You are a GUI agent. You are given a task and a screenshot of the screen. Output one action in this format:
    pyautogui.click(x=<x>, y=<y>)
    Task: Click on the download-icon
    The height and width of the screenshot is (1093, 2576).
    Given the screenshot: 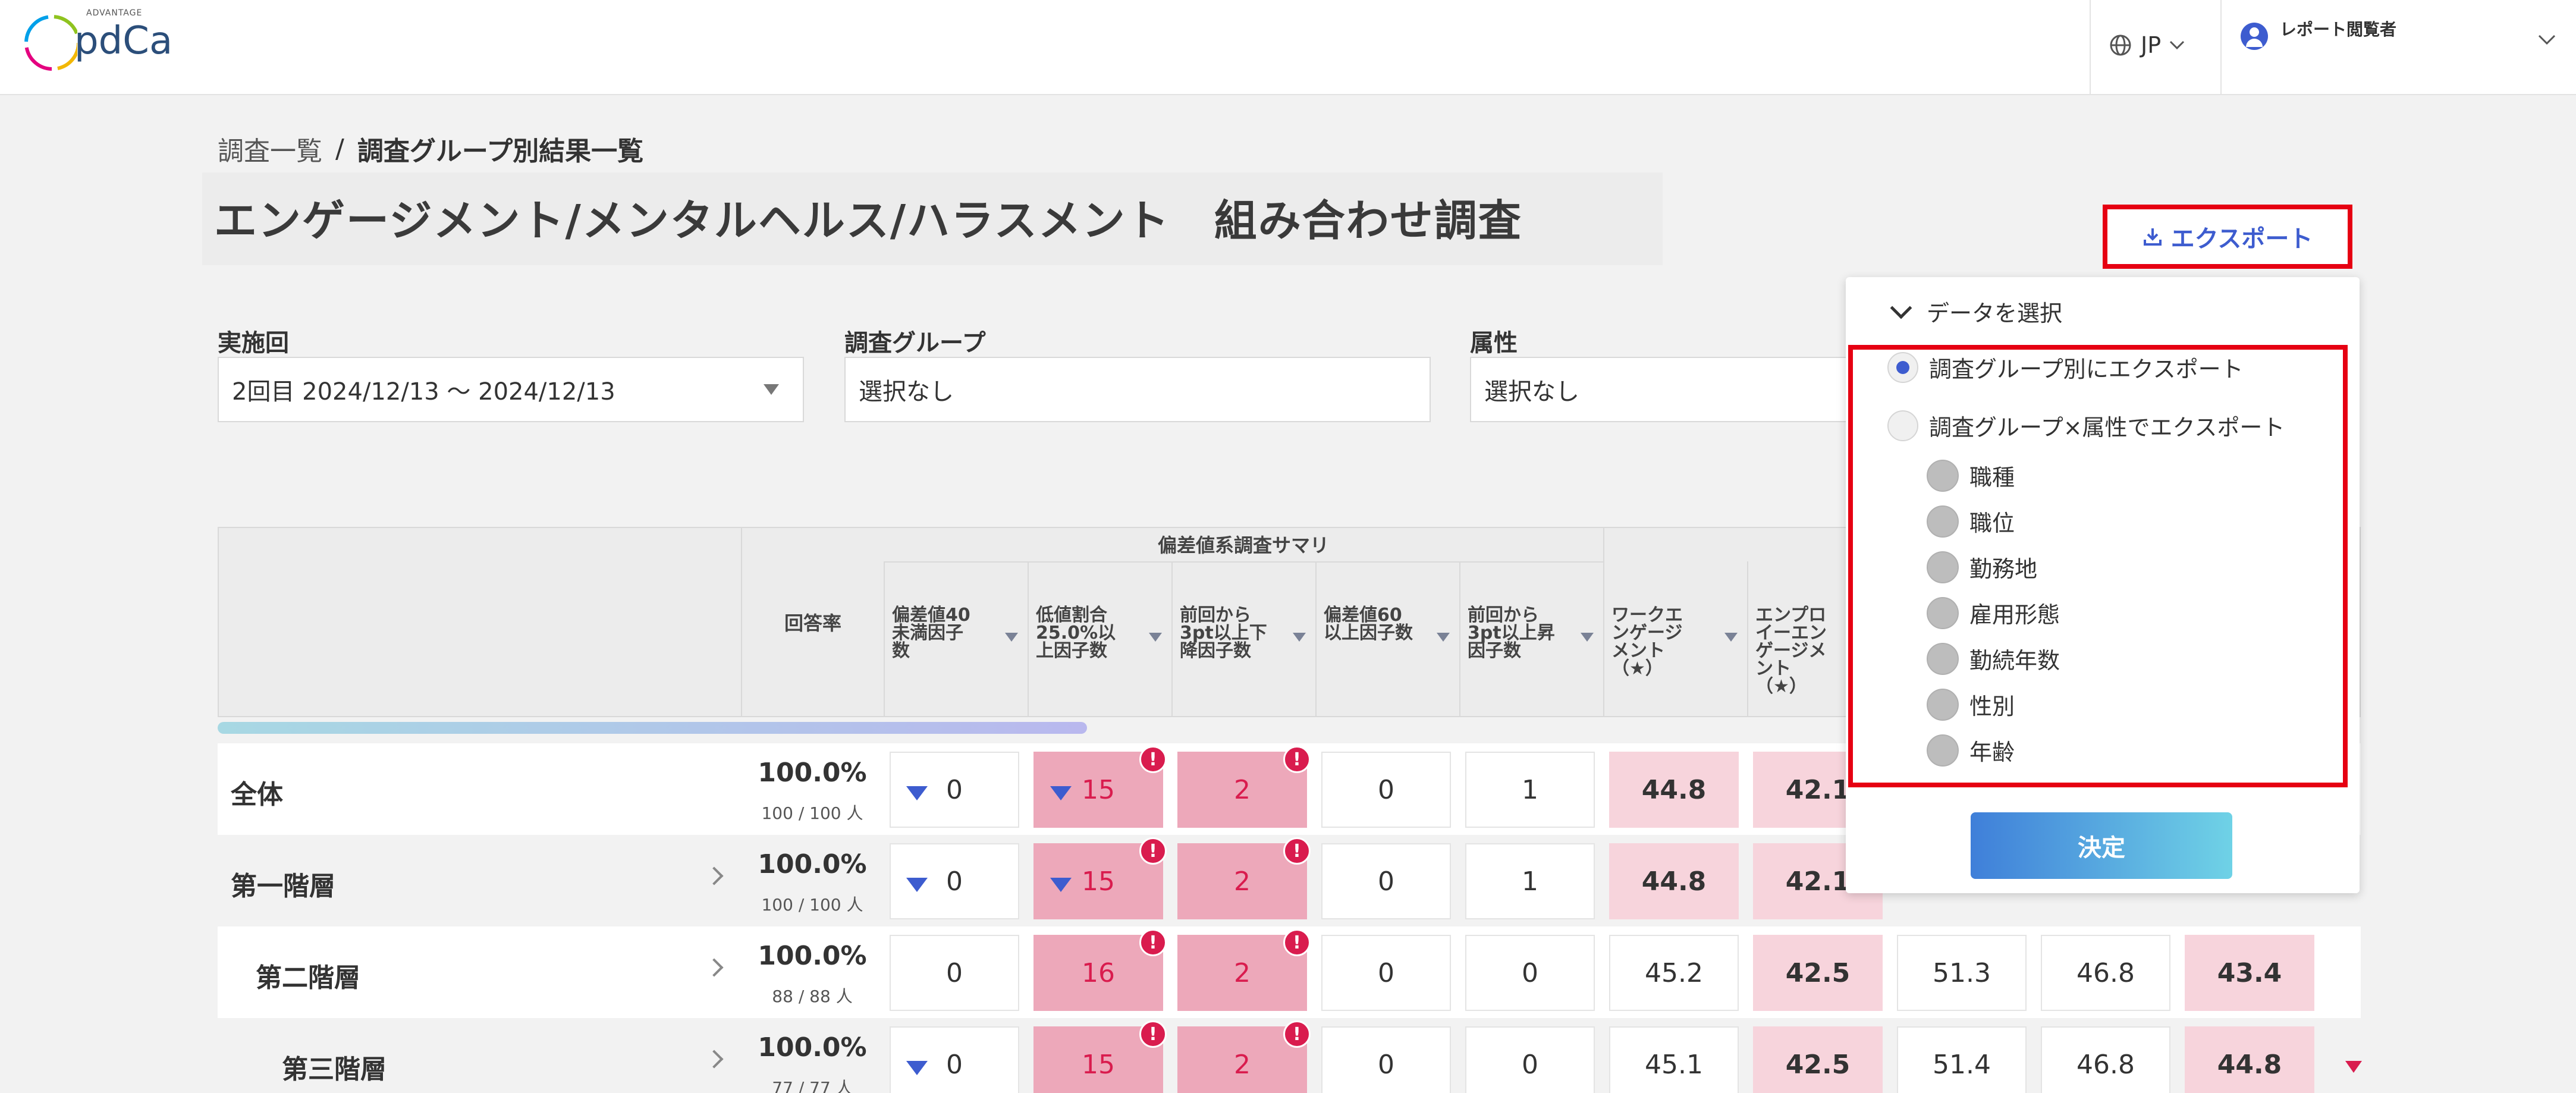 What is the action you would take?
    pyautogui.click(x=2152, y=237)
    